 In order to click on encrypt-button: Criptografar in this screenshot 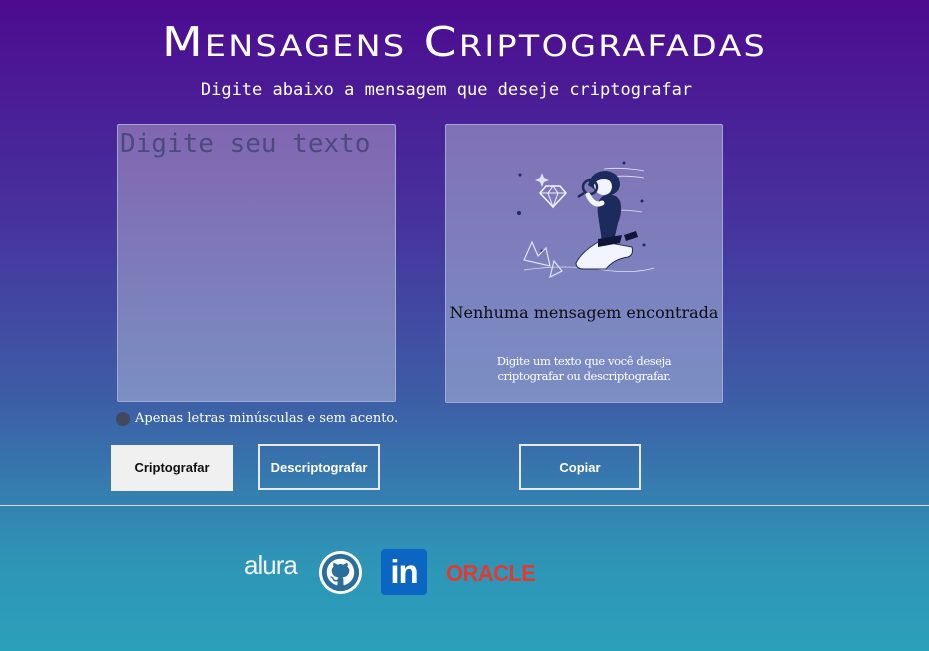, I will do `click(172, 468)`.